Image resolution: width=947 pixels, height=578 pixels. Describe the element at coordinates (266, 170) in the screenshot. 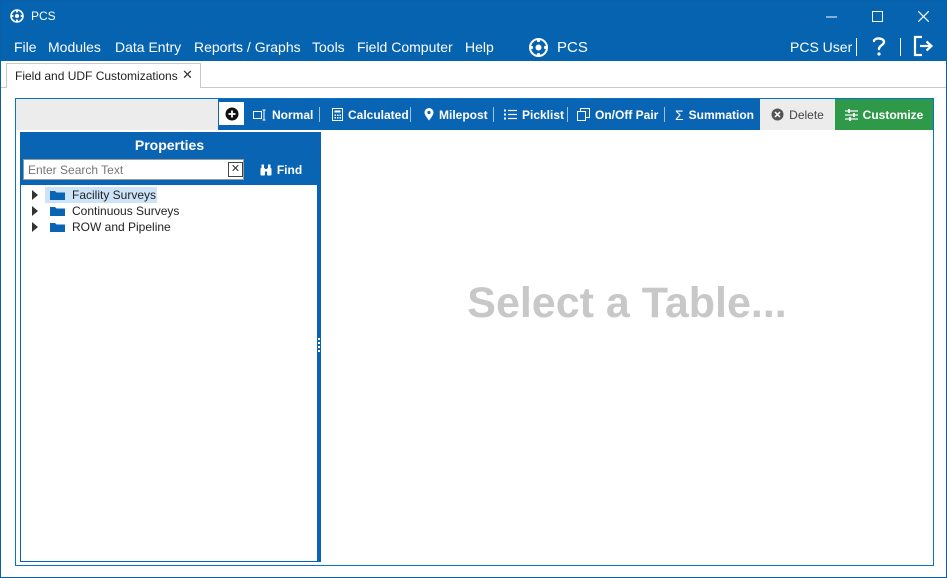

I see `binoculars-icon` at that location.